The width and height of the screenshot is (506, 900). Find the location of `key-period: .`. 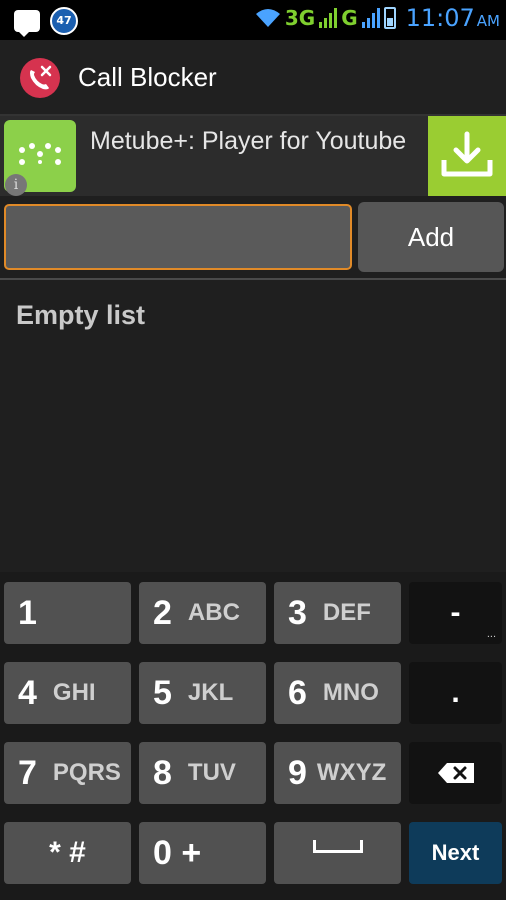

key-period: . is located at coordinates (455, 693).